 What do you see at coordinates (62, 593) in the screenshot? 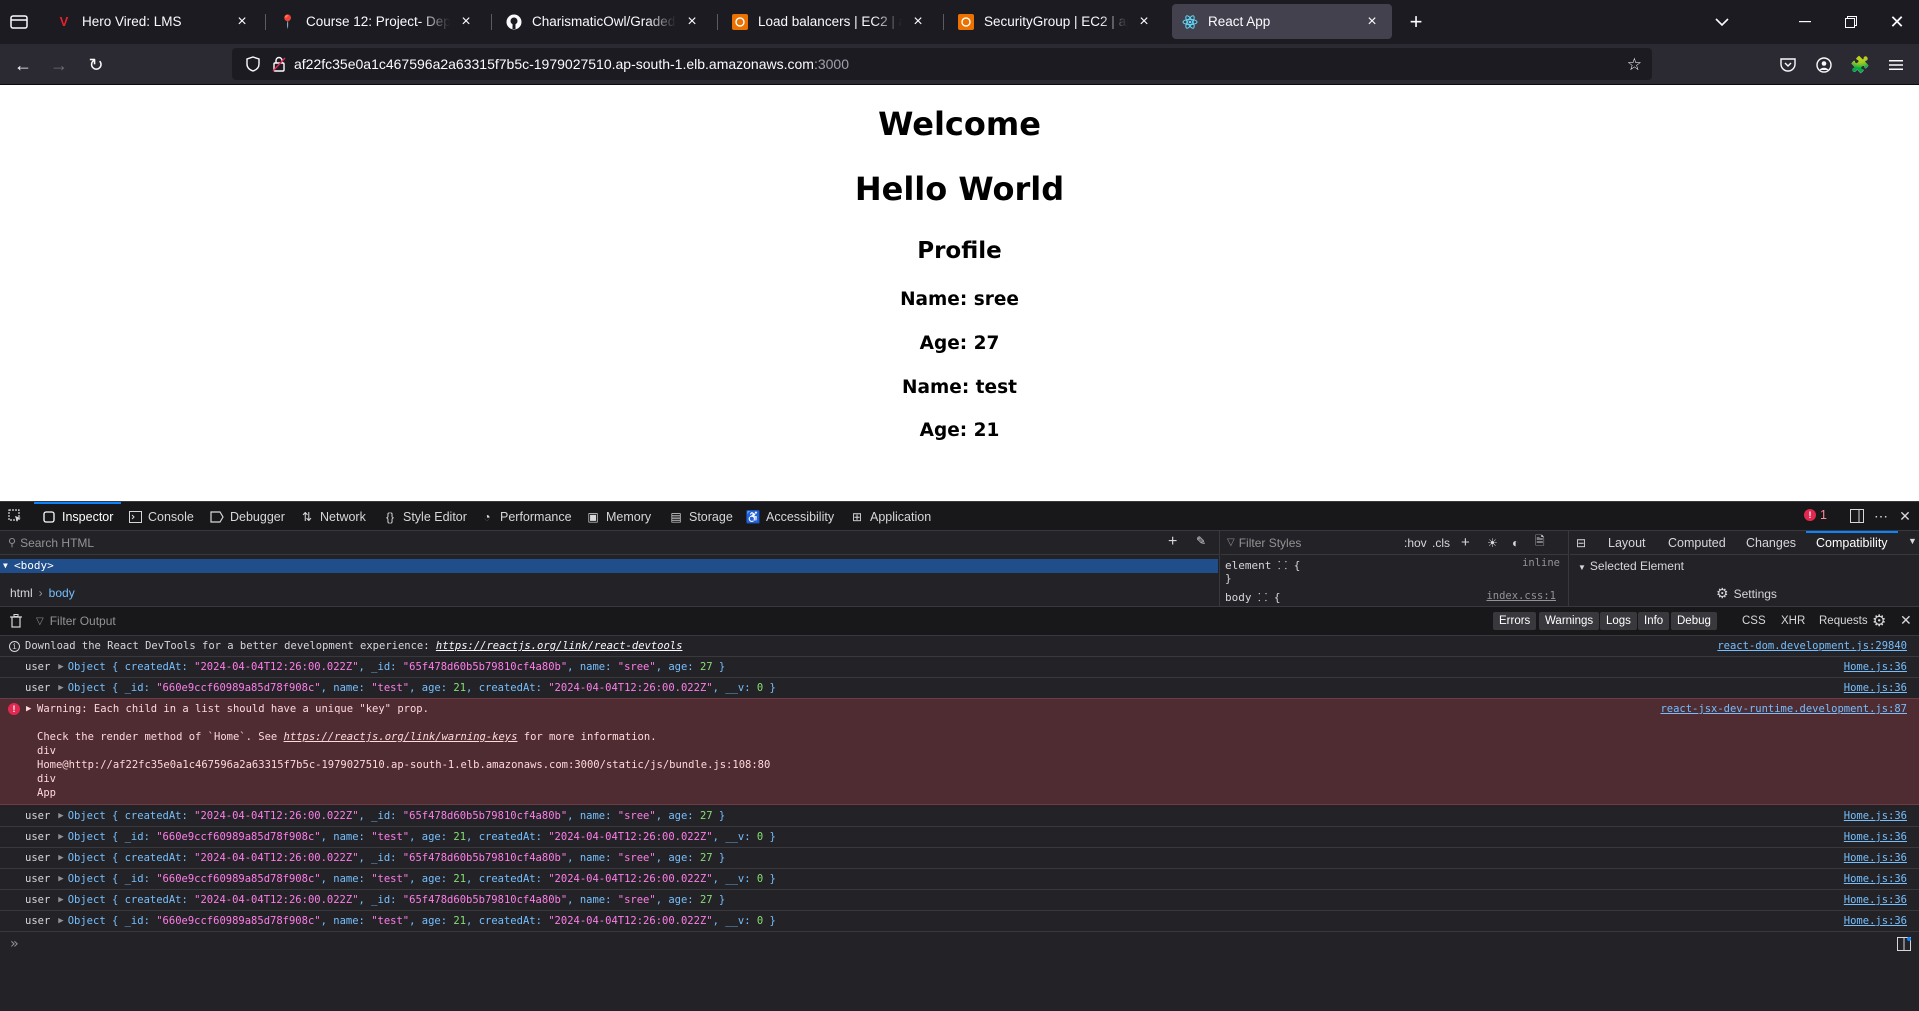
I see `breadcrumb-body: body` at bounding box center [62, 593].